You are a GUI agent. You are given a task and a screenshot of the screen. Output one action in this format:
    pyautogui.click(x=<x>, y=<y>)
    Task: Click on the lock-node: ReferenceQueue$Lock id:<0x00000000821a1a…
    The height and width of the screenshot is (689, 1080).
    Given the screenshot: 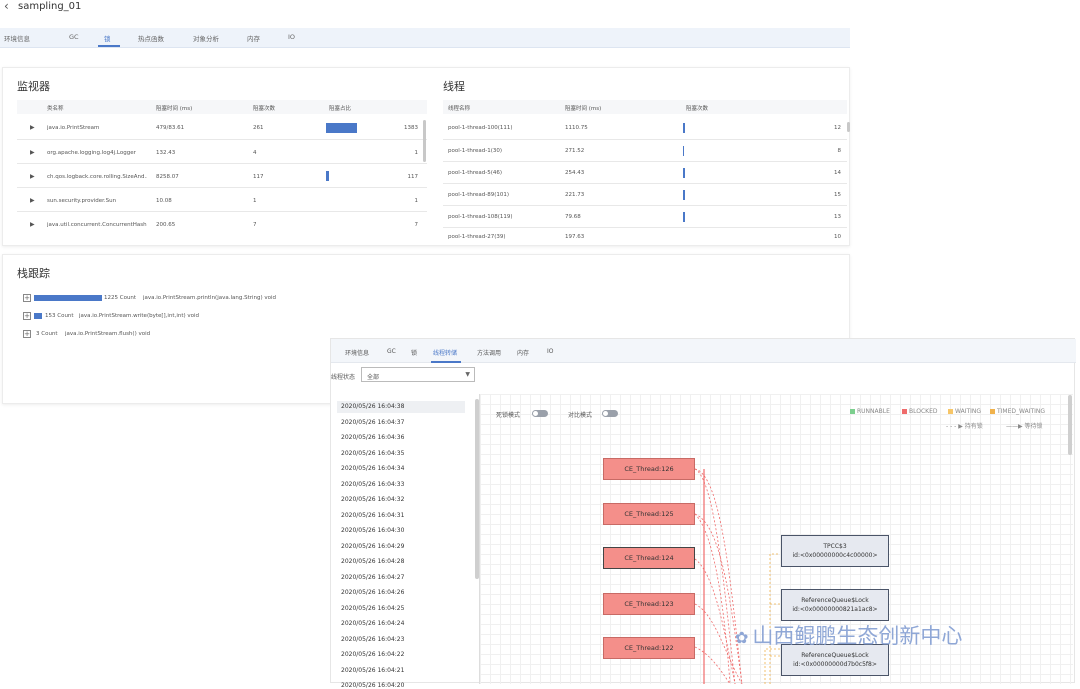 What is the action you would take?
    pyautogui.click(x=835, y=605)
    